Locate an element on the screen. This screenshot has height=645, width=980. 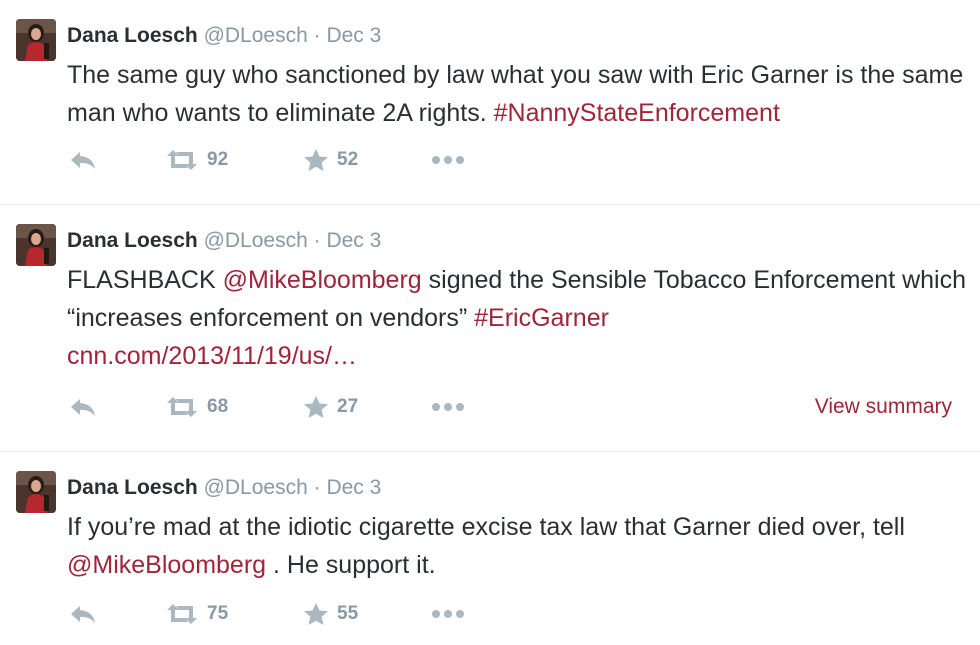
view-summary-link: View summary is located at coordinates (883, 407).